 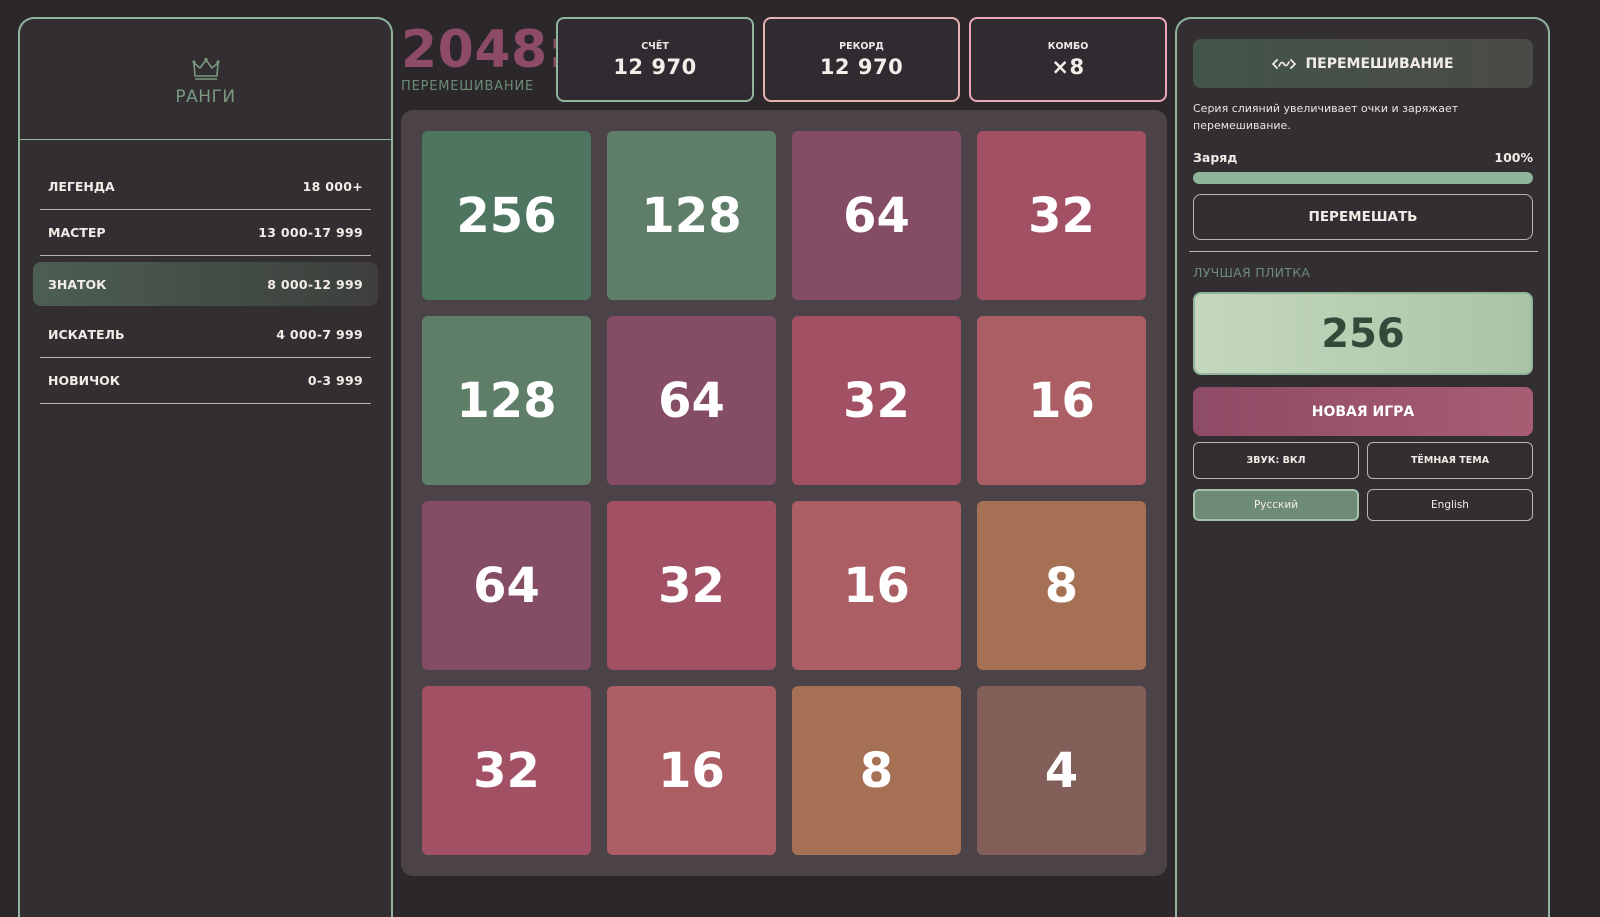 I want to click on shuffle-button: ПЕРЕМЕШАТЬ, so click(x=1363, y=217).